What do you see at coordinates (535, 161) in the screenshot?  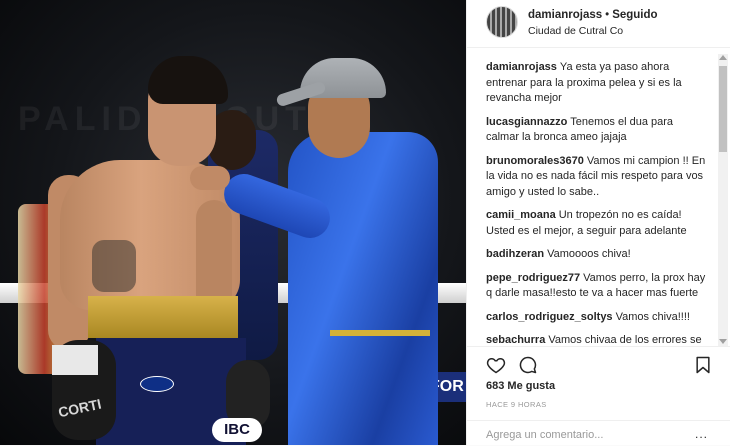 I see `comment-username-link: brunomorales3670` at bounding box center [535, 161].